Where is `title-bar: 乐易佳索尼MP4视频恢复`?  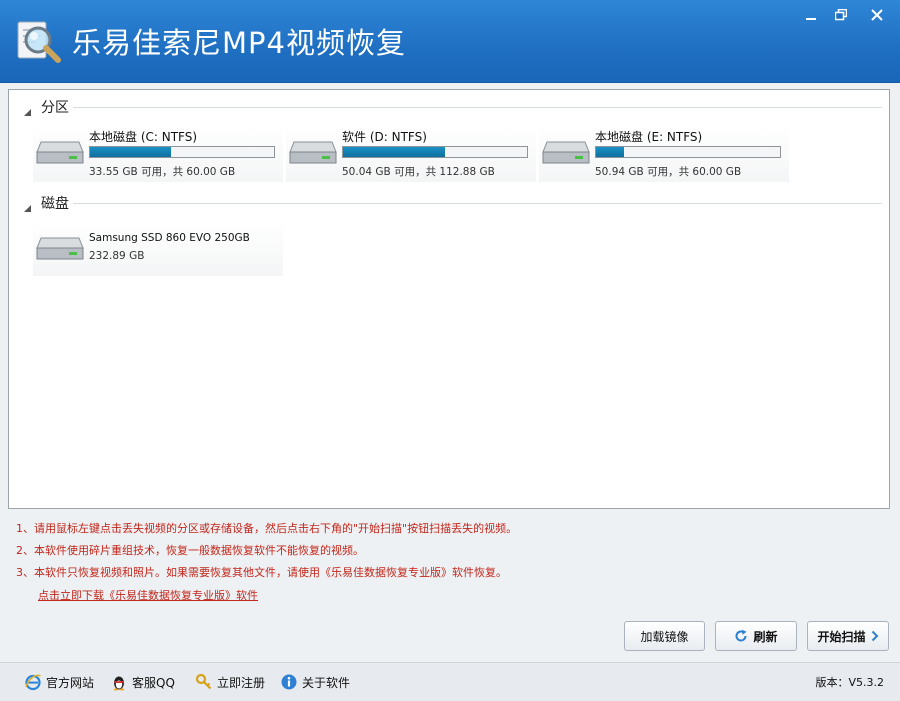 title-bar: 乐易佳索尼MP4视频恢复 is located at coordinates (450, 41).